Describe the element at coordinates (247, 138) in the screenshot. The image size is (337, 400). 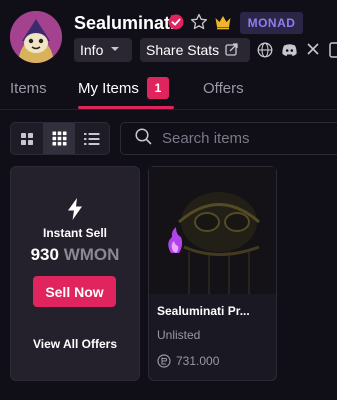
I see `search-input` at that location.